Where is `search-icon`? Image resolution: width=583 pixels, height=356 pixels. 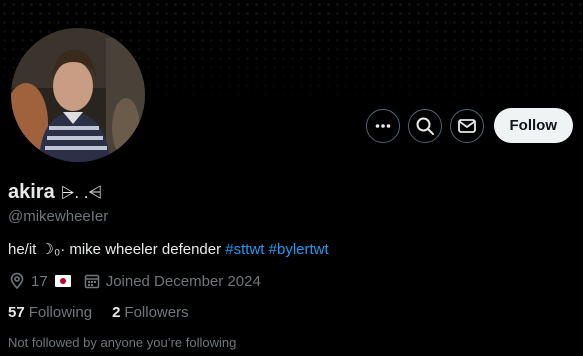 search-icon is located at coordinates (425, 126).